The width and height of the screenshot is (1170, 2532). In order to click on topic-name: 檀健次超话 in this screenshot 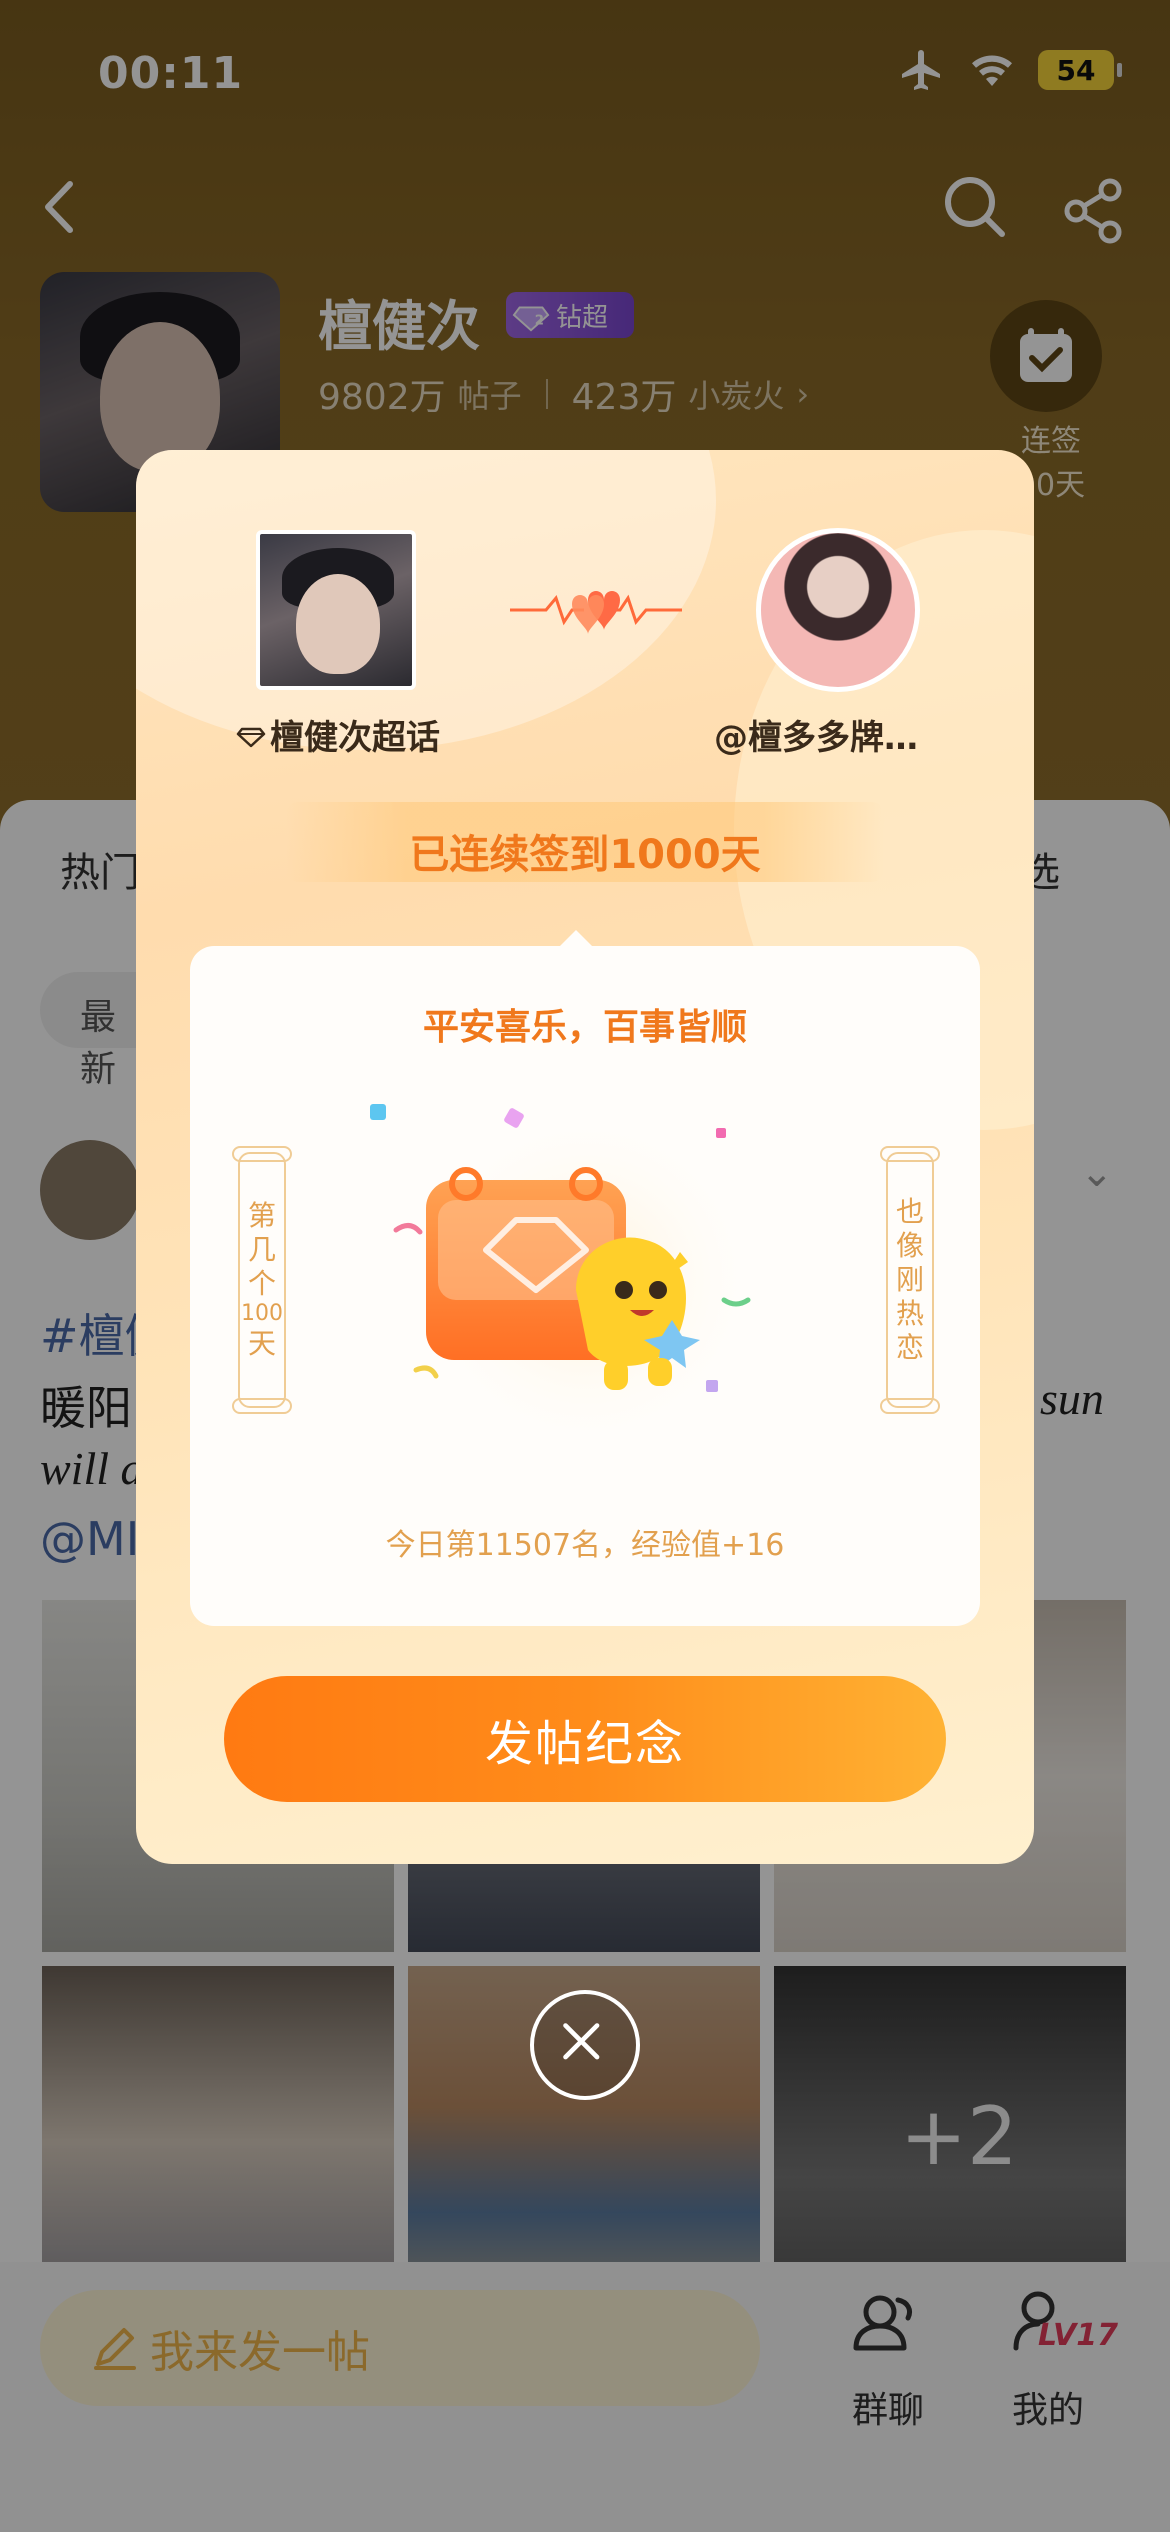, I will do `click(338, 734)`.